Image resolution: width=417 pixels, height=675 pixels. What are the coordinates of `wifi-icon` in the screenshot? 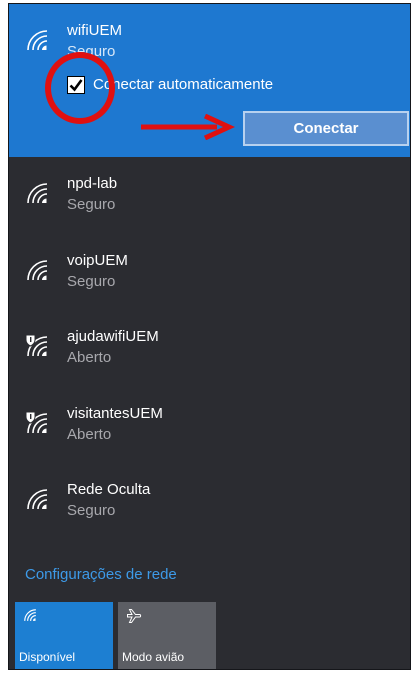 It's located at (30, 617).